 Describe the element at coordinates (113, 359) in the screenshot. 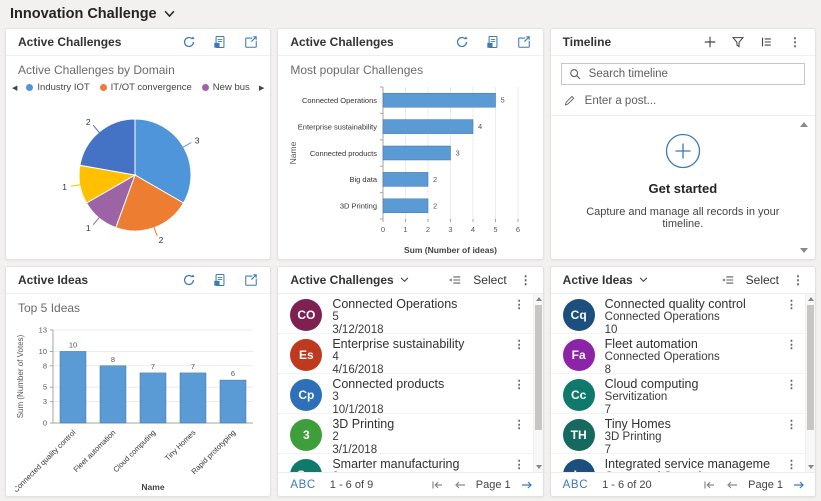

I see `svg-text: 8` at that location.